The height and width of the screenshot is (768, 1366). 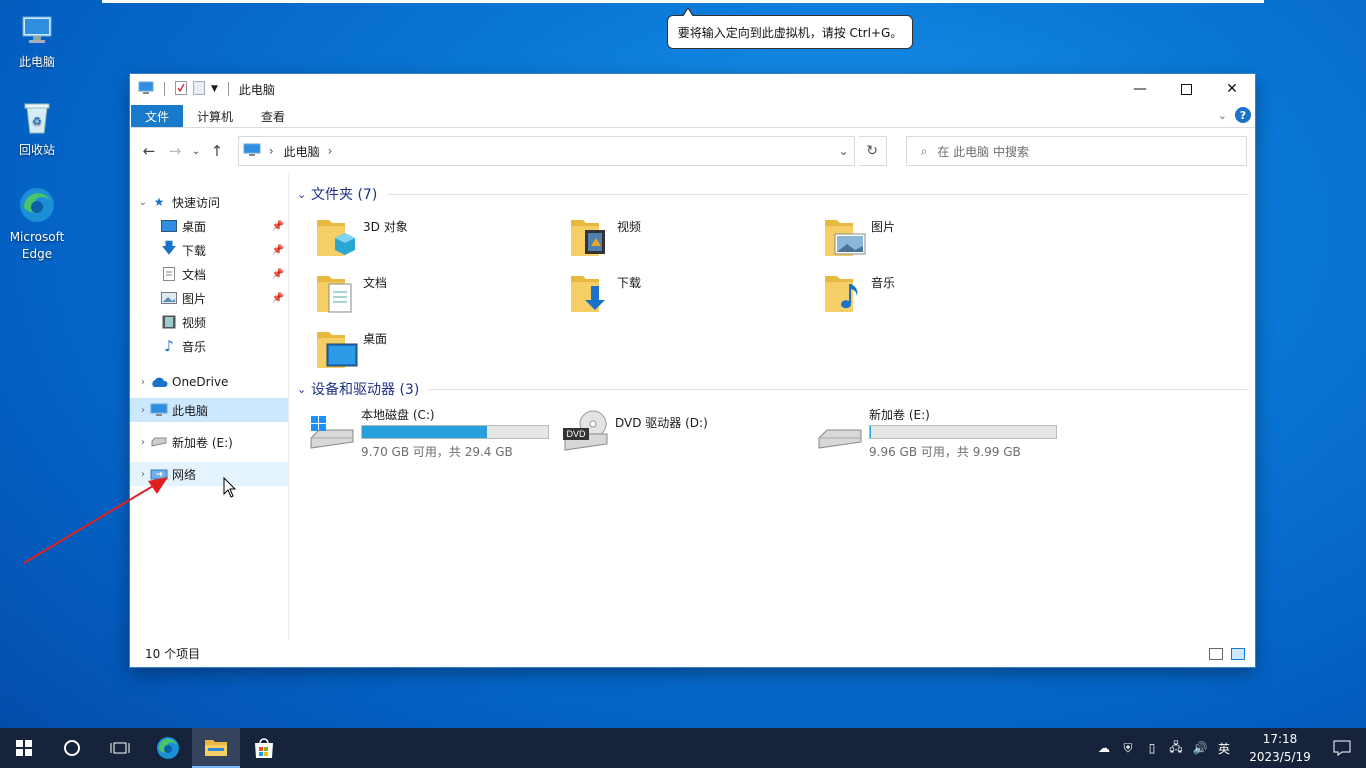 What do you see at coordinates (157, 116) in the screenshot?
I see `tab-file: 文件` at bounding box center [157, 116].